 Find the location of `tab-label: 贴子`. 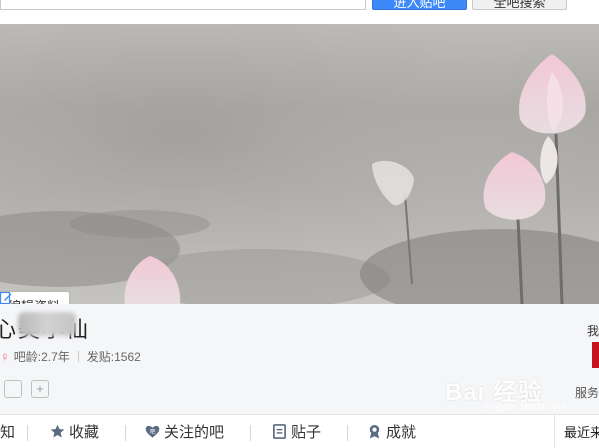

tab-label: 贴子 is located at coordinates (306, 432).